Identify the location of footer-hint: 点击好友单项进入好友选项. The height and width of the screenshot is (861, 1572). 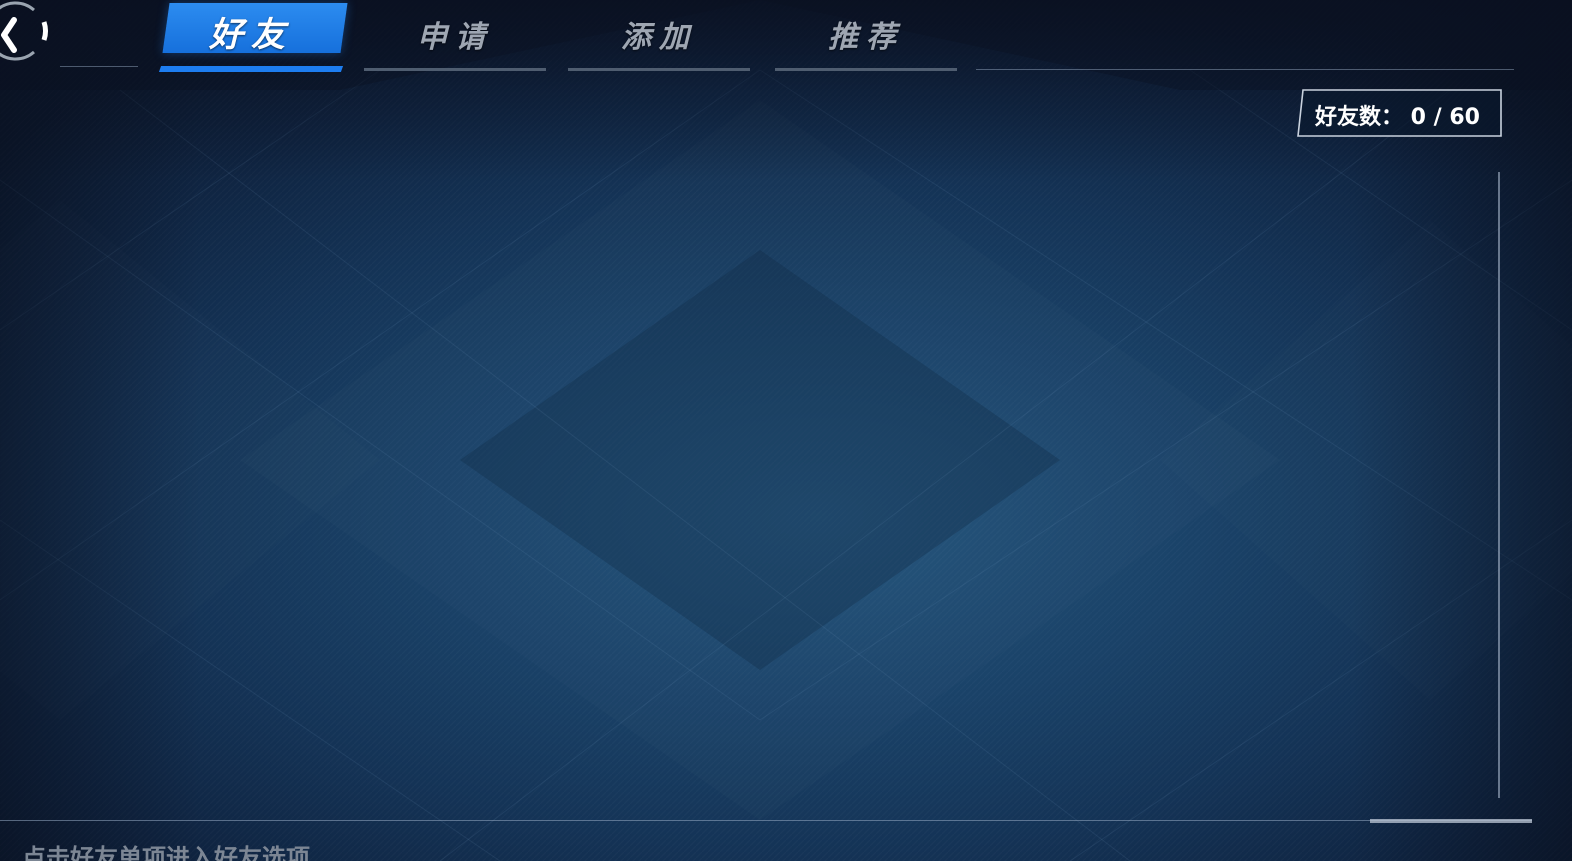
(166, 852).